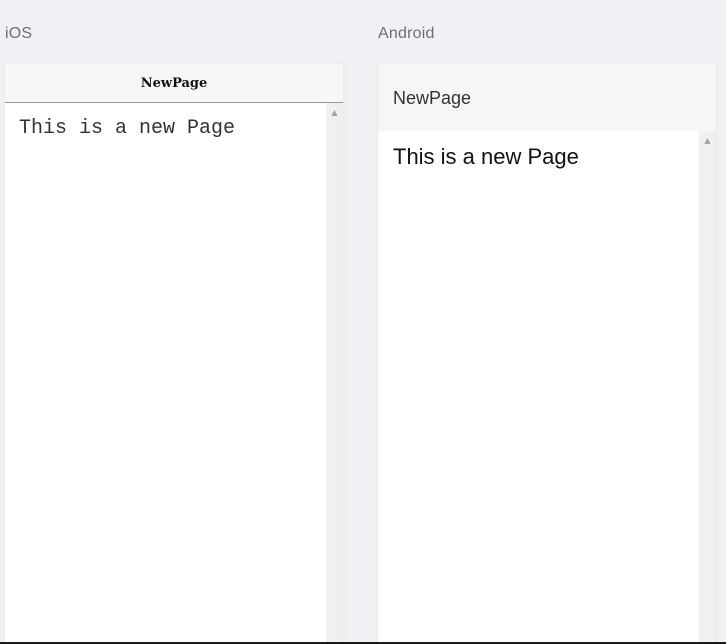 Image resolution: width=726 pixels, height=644 pixels. I want to click on ios-navigation-bar: NewPage, so click(174, 83).